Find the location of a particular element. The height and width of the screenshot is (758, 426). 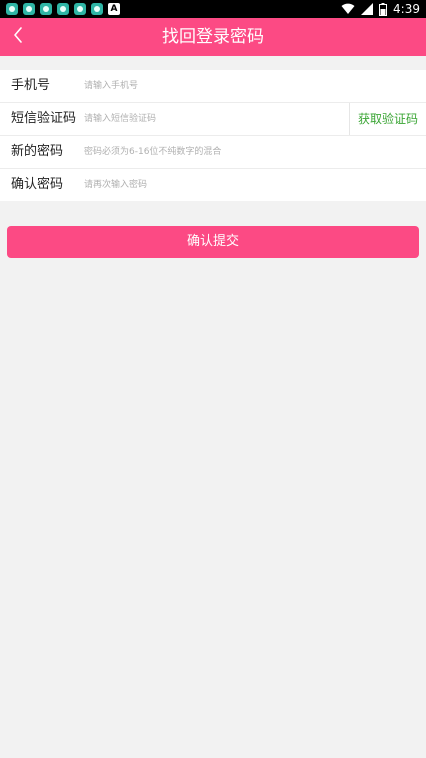

confirm-password-label: 确认密码 is located at coordinates (37, 184).